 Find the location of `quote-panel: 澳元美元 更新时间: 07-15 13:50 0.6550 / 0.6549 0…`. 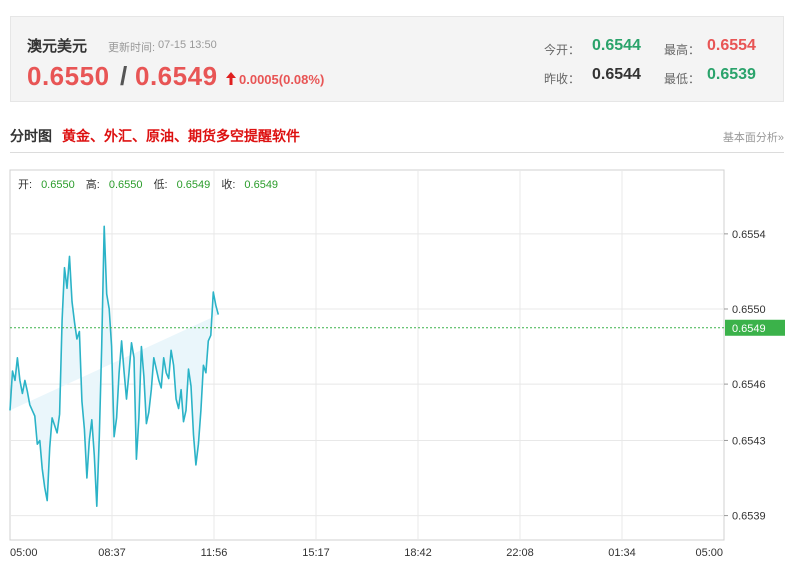

quote-panel: 澳元美元 更新时间: 07-15 13:50 0.6550 / 0.6549 0… is located at coordinates (397, 59).